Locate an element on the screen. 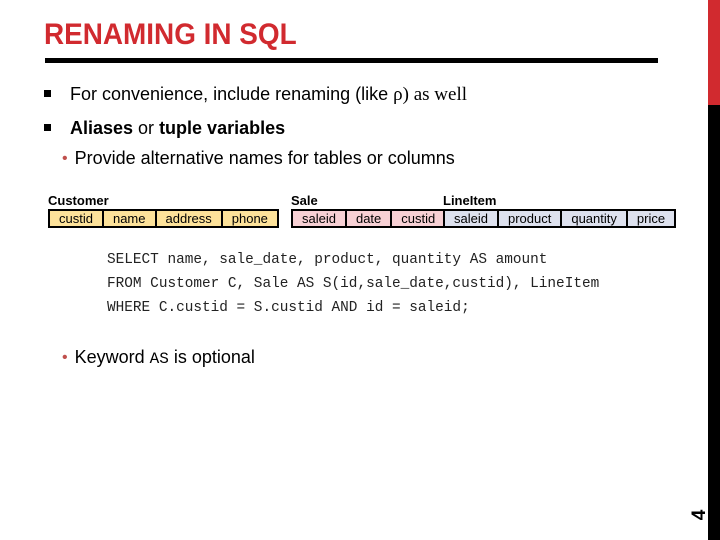  column-cell: name is located at coordinates (129, 218).